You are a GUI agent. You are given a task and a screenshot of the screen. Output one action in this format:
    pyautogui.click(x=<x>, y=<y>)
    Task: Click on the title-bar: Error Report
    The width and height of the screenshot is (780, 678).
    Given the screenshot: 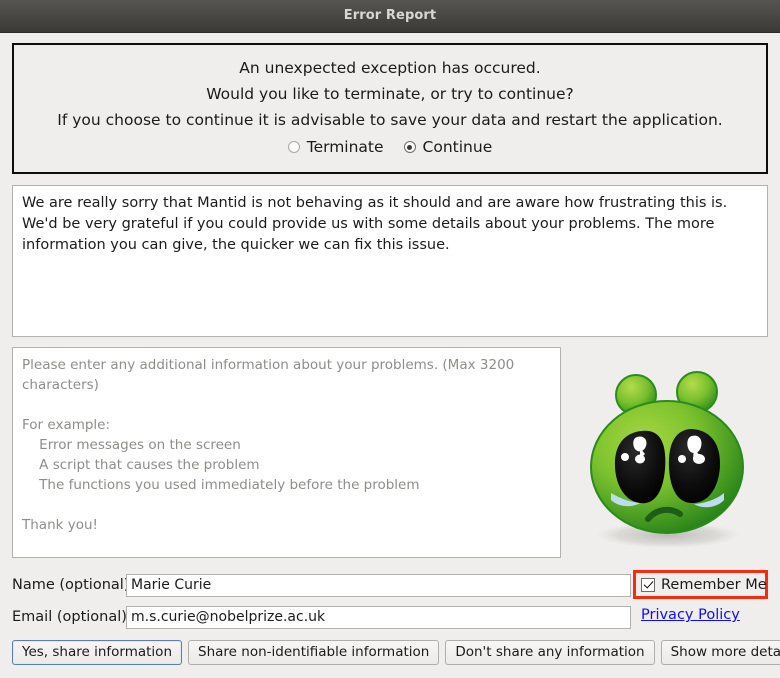 What is the action you would take?
    pyautogui.click(x=390, y=16)
    